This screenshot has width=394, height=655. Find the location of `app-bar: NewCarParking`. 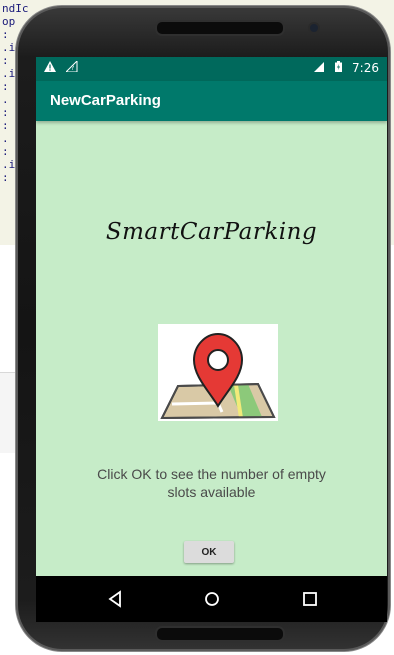

app-bar: NewCarParking is located at coordinates (211, 101).